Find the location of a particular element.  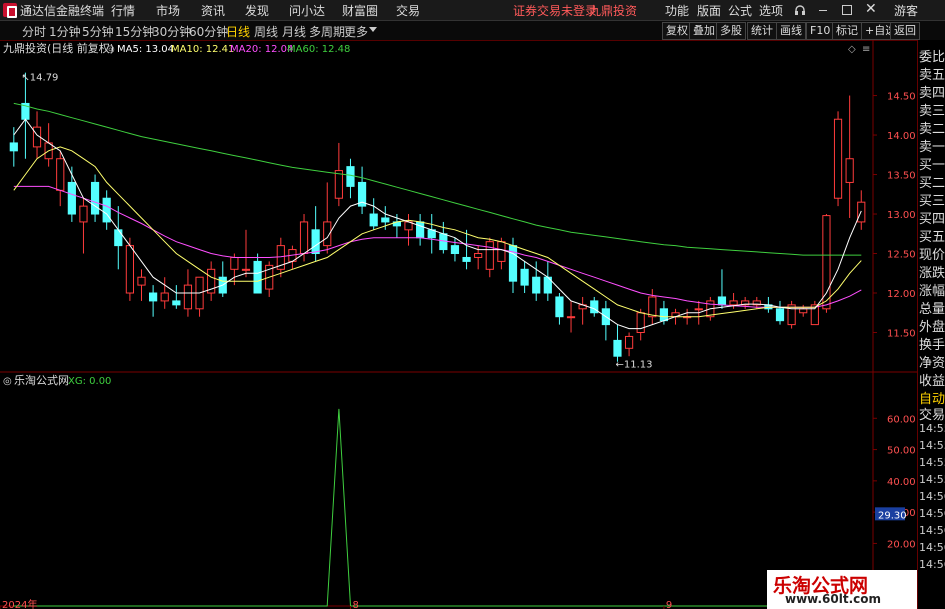

f10-button: F10 is located at coordinates (820, 31).